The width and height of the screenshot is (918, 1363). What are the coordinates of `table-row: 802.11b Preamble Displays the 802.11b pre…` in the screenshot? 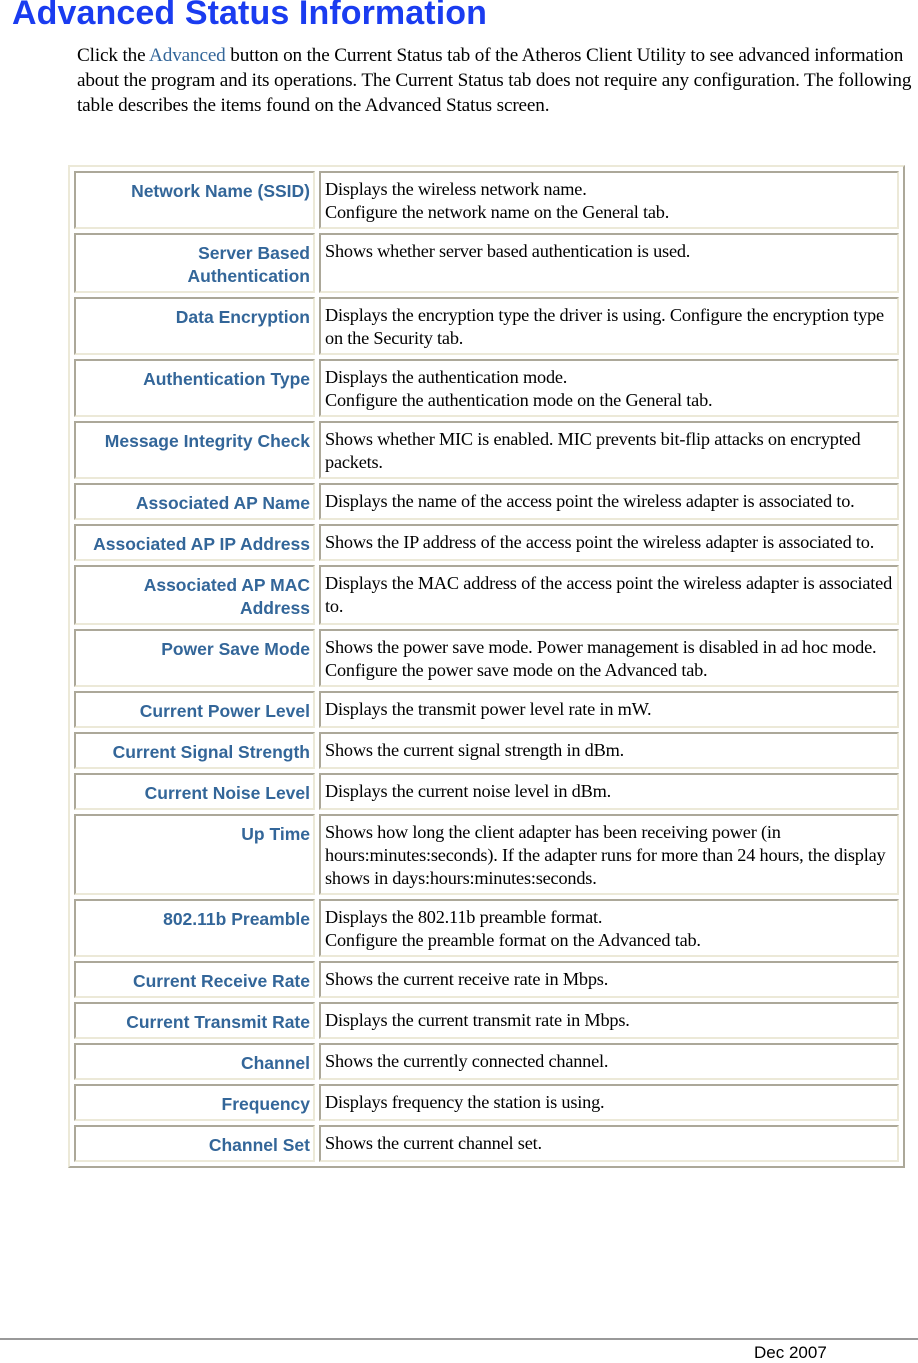 It's located at (486, 928).